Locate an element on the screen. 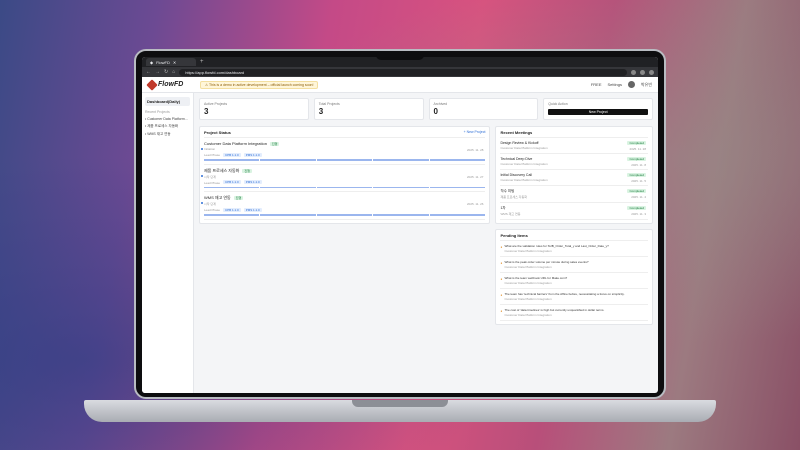 The width and height of the screenshot is (800, 450). browser-tab: ◆ FlowFD ✕ is located at coordinates (171, 62).